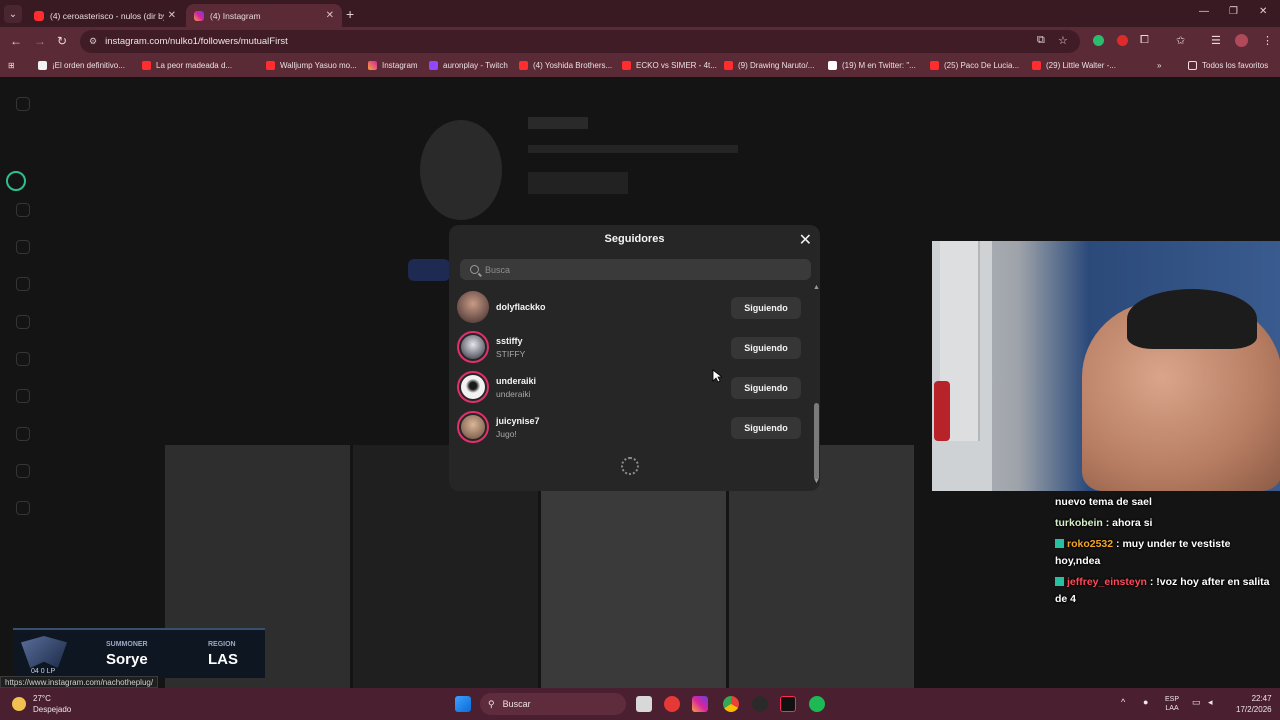 The height and width of the screenshot is (720, 1280). Describe the element at coordinates (1254, 704) in the screenshot. I see `taskbar-clock: 22:47 17/2/2026` at that location.